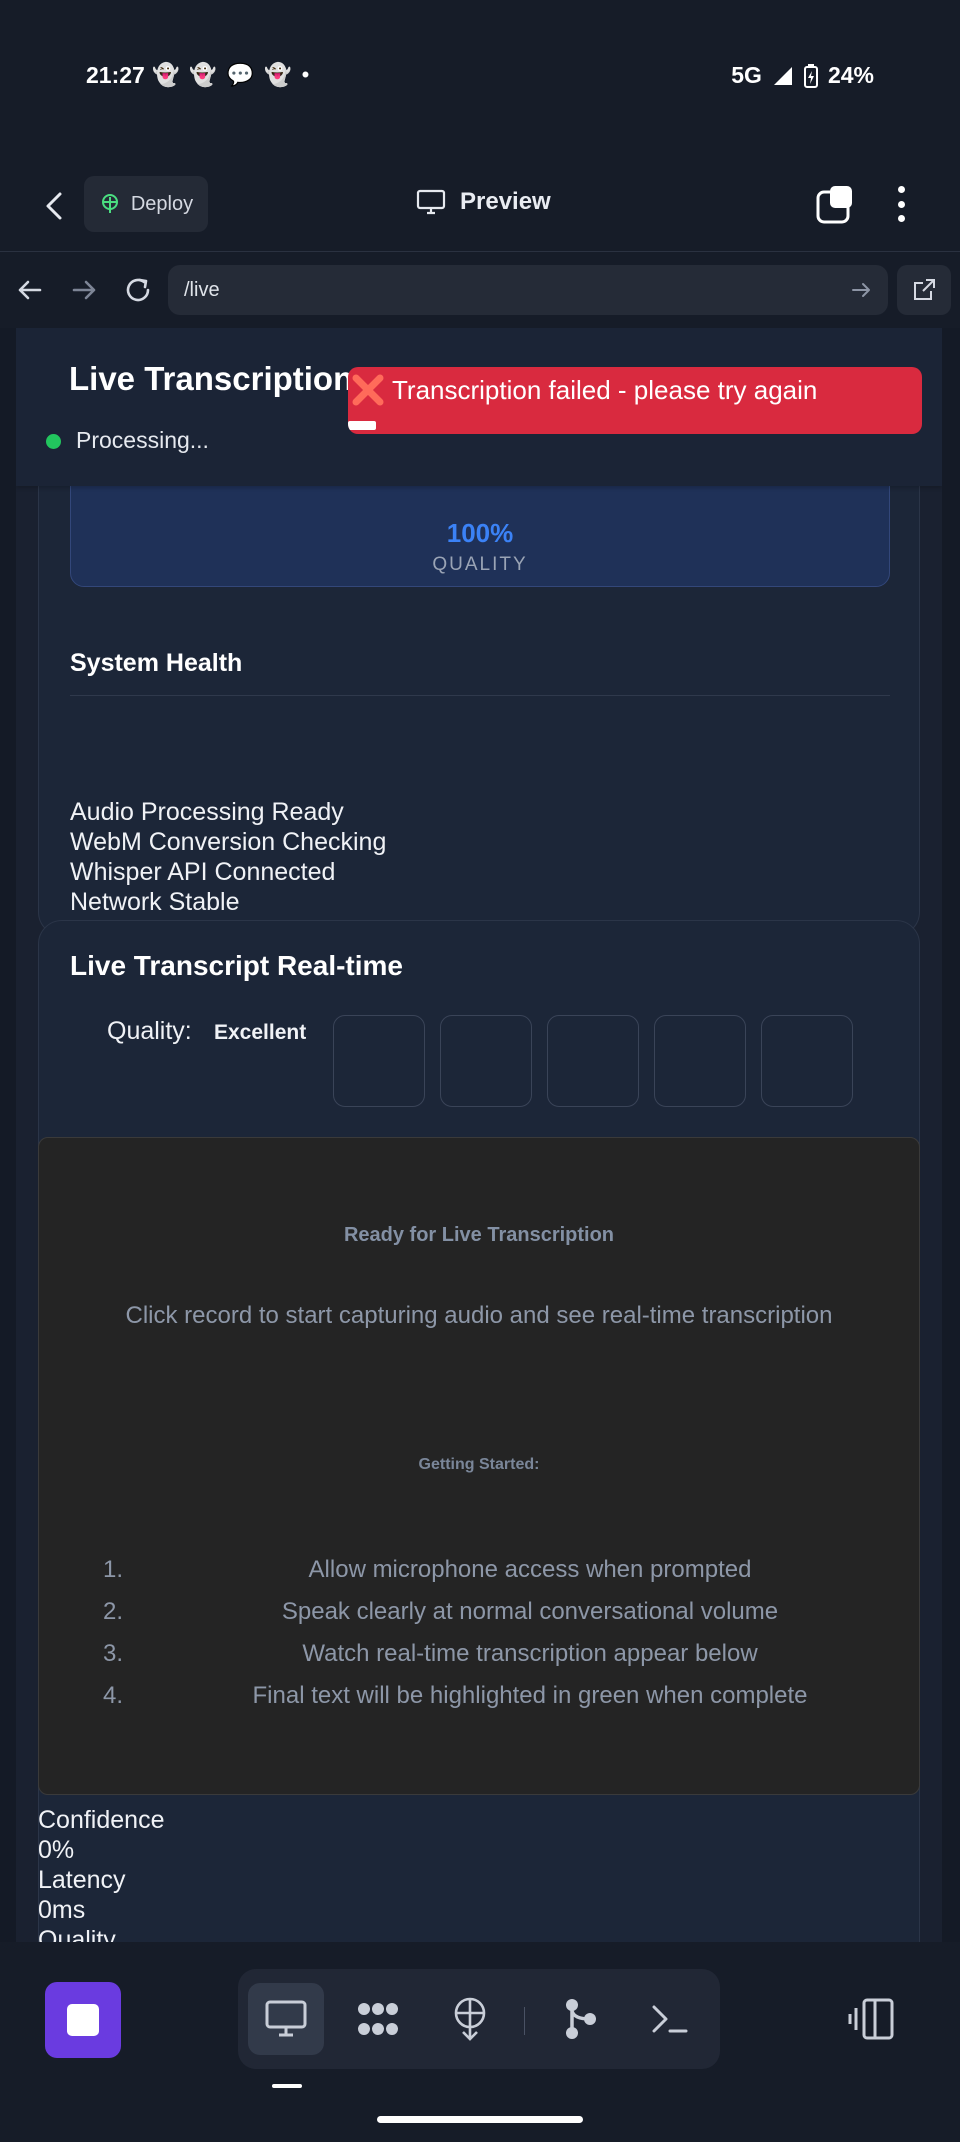 The height and width of the screenshot is (2142, 960). I want to click on quality-label: QUALITY, so click(480, 564).